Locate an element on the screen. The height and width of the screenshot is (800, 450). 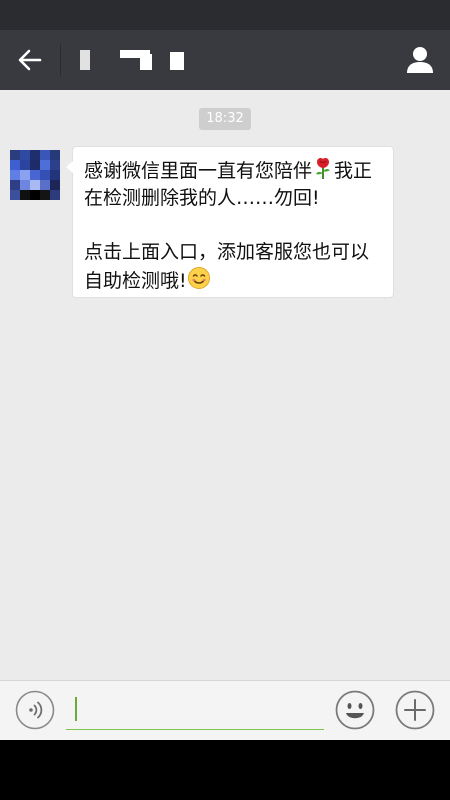
system-nav-bar is located at coordinates (225, 770).